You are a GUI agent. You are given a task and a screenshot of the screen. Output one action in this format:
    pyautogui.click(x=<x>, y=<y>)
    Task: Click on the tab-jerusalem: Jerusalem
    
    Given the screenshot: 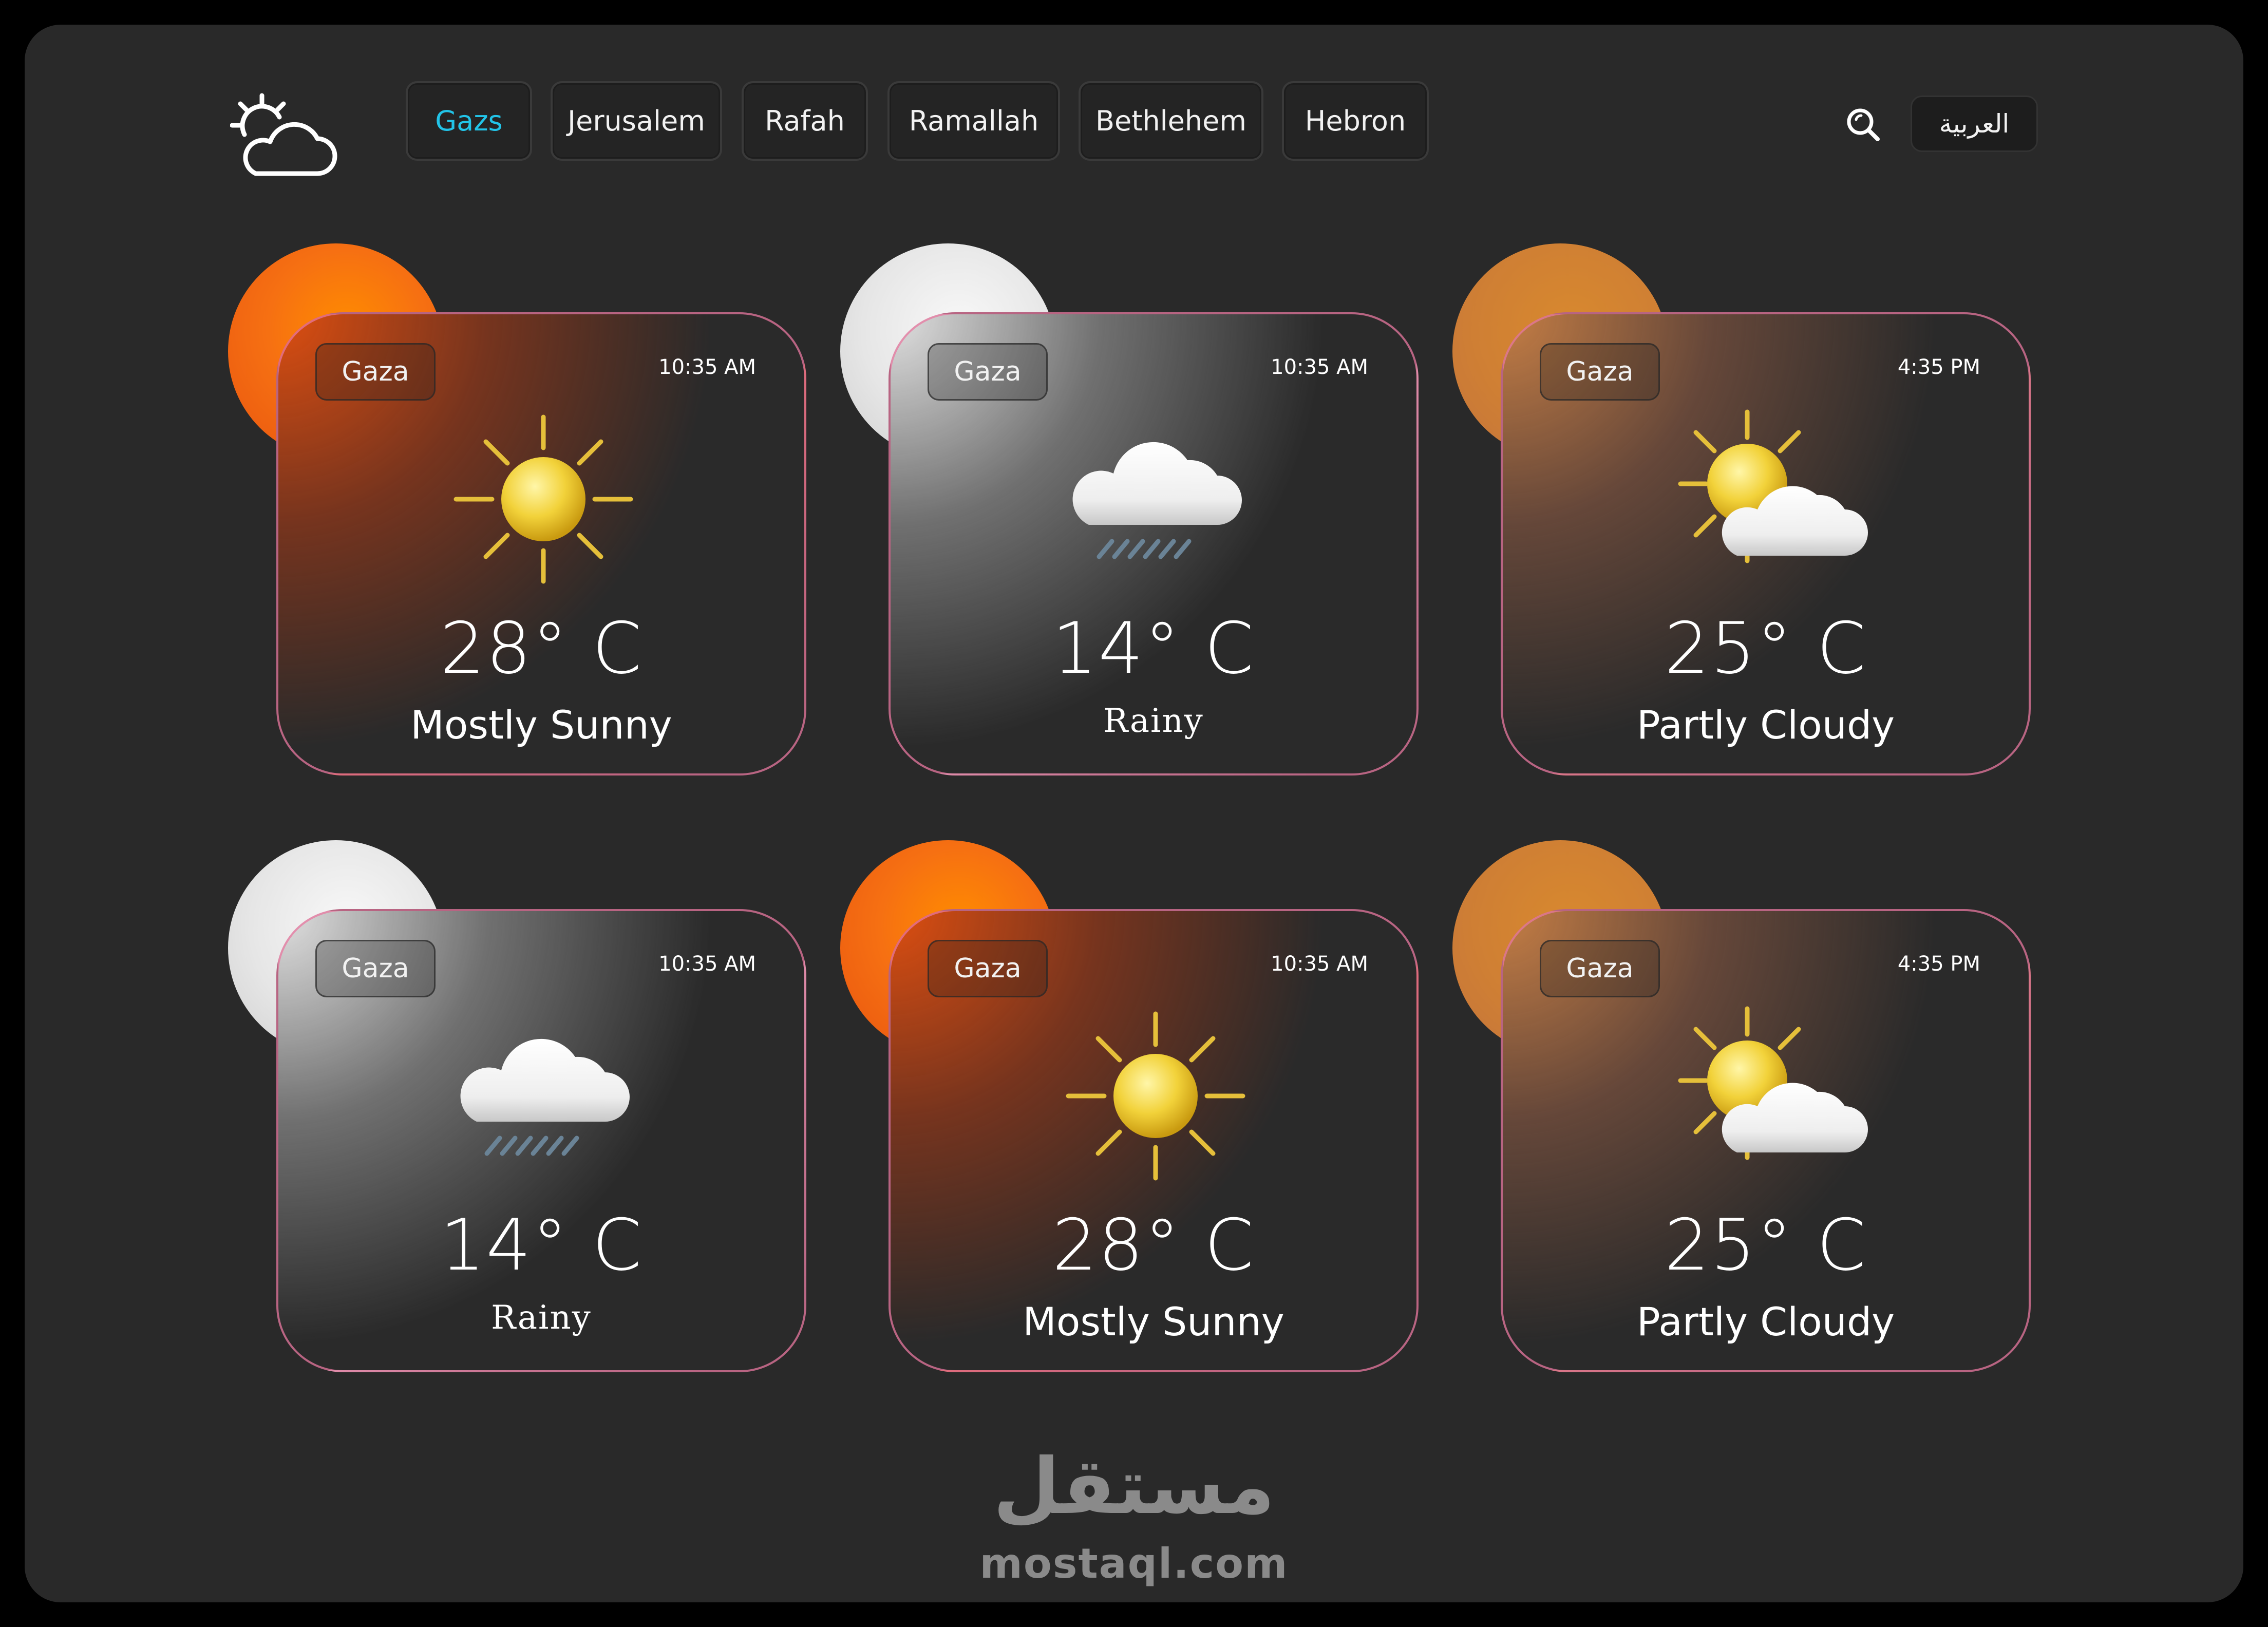 What is the action you would take?
    pyautogui.click(x=636, y=121)
    